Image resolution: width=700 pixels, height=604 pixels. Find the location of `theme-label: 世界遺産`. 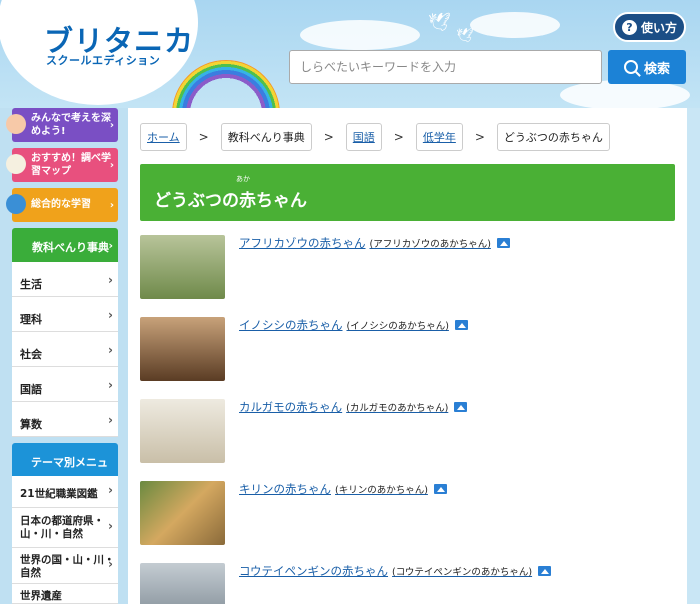

theme-label: 世界遺産 is located at coordinates (41, 596).